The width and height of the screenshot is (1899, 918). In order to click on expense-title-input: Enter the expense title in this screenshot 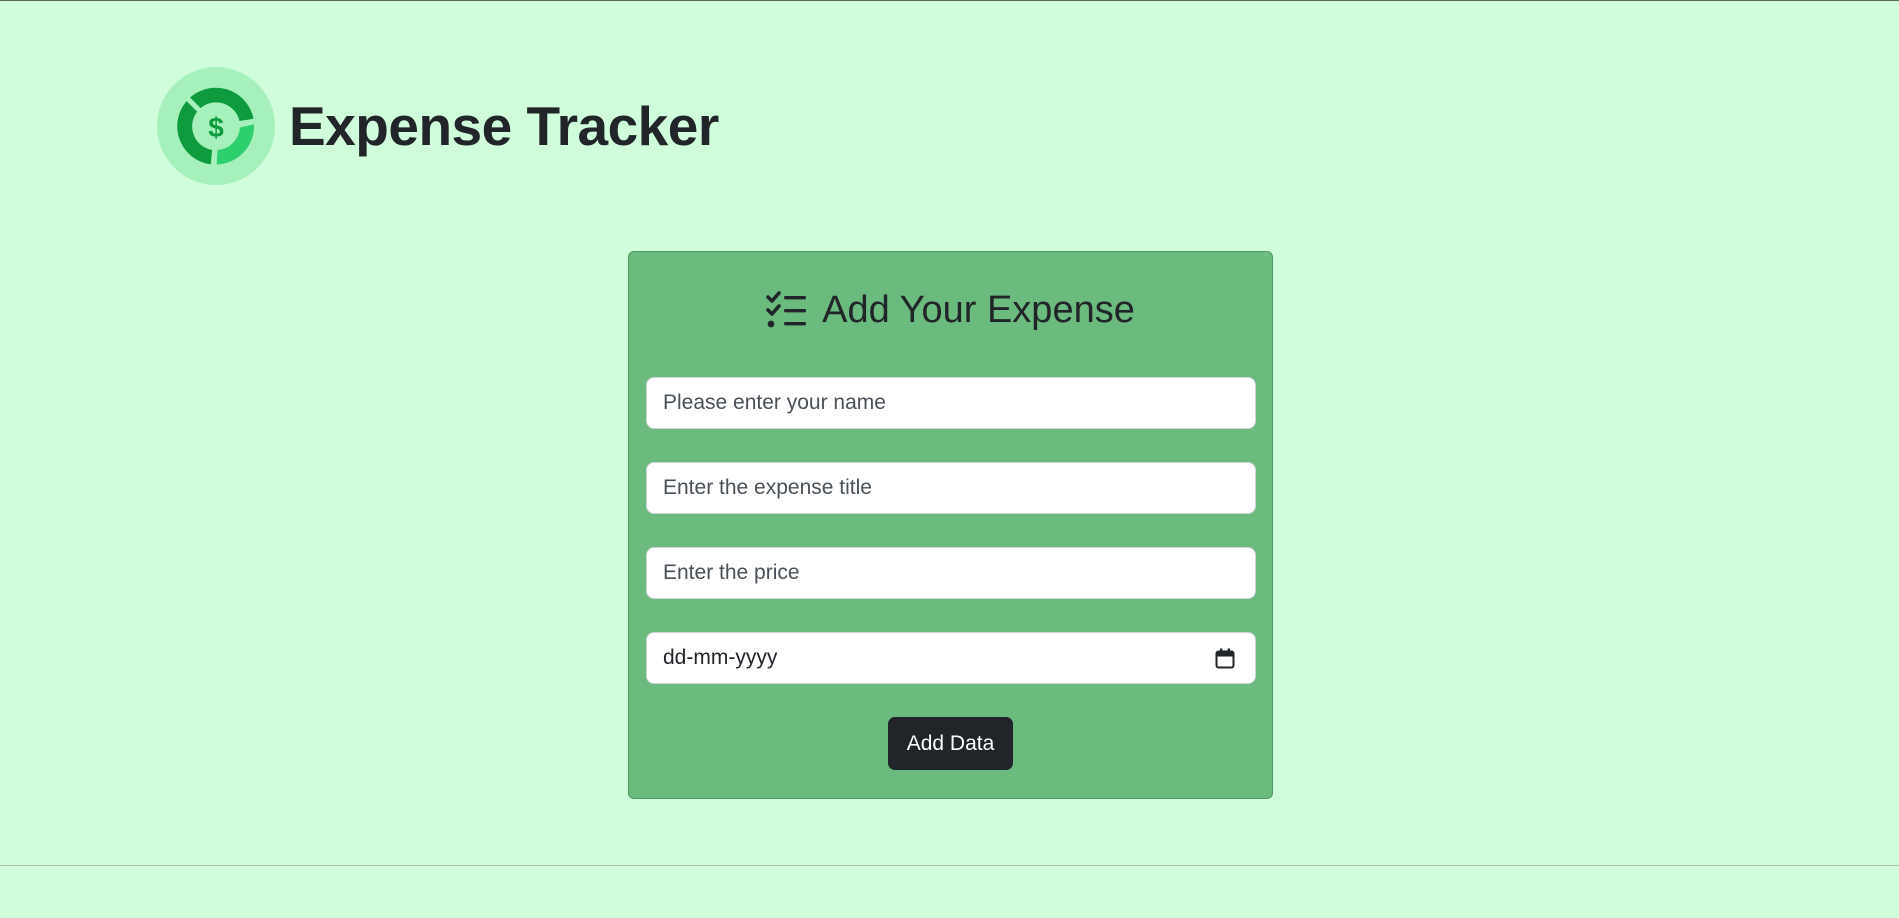, I will do `click(951, 488)`.